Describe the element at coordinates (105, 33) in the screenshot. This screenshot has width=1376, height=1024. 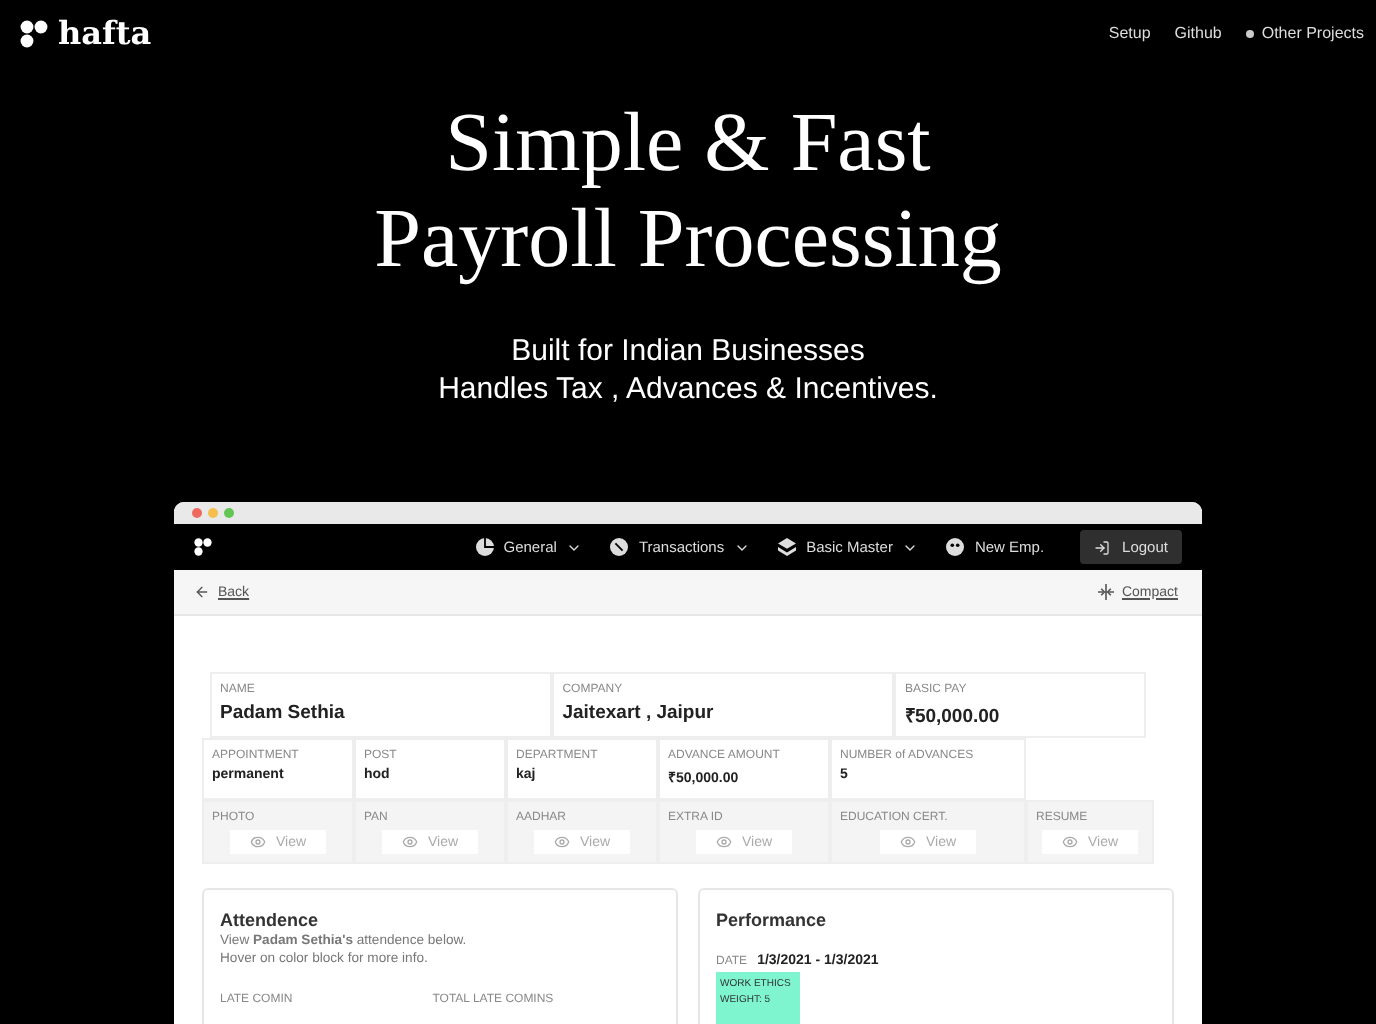
I see `brand-name: hafta` at that location.